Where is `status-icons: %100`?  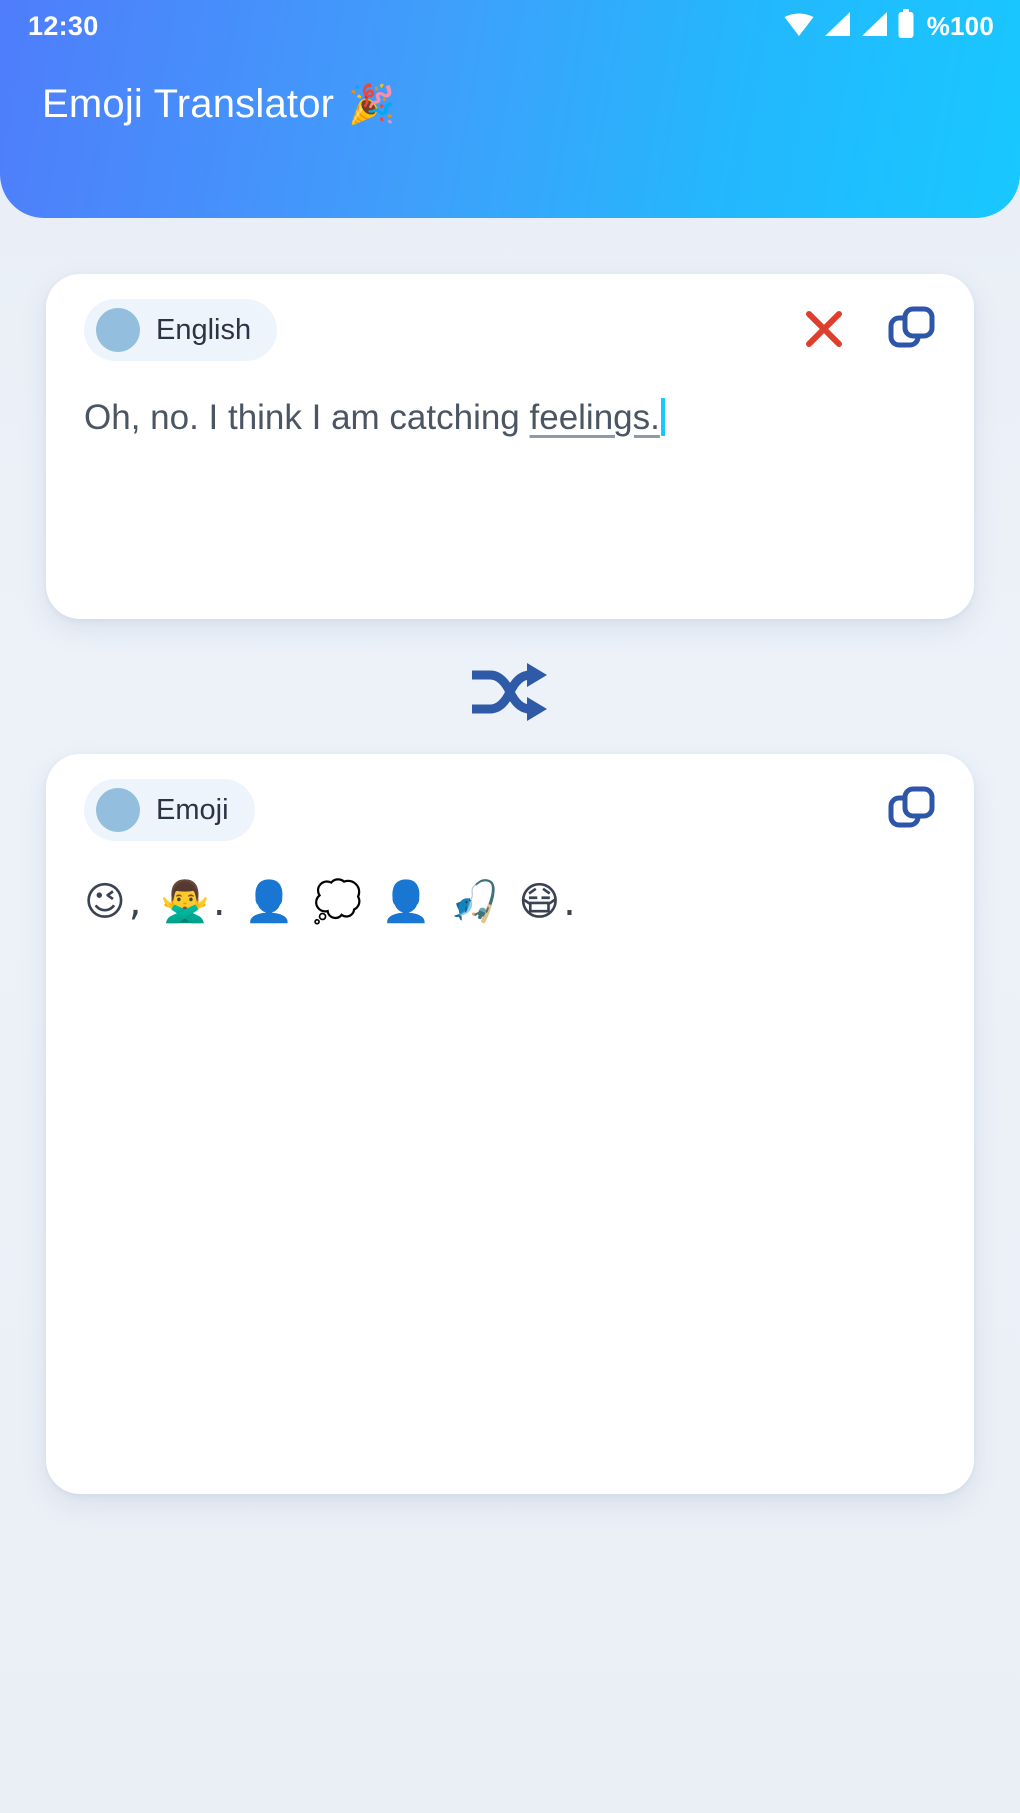
status-icons: %100 is located at coordinates (889, 26).